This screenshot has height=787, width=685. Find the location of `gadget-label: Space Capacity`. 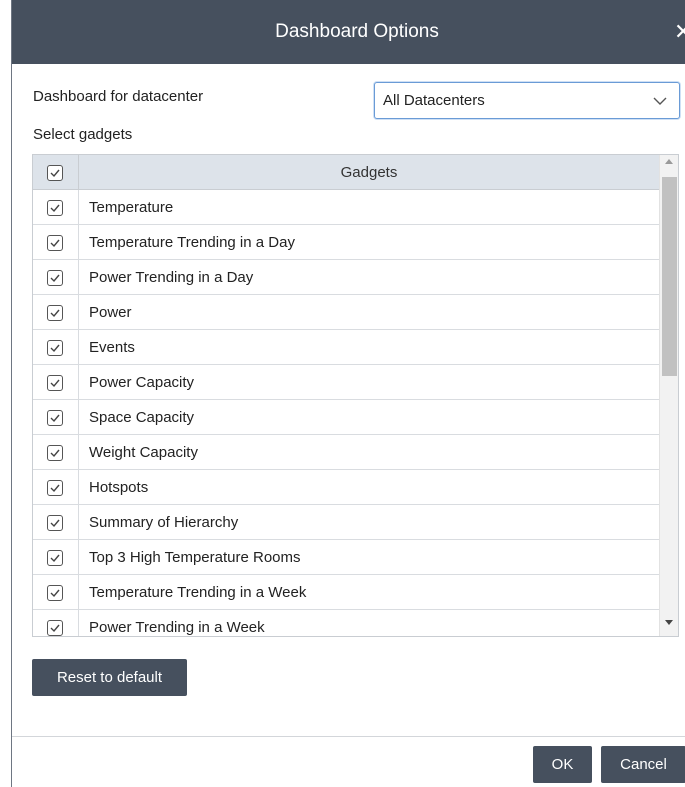

gadget-label: Space Capacity is located at coordinates (142, 417).